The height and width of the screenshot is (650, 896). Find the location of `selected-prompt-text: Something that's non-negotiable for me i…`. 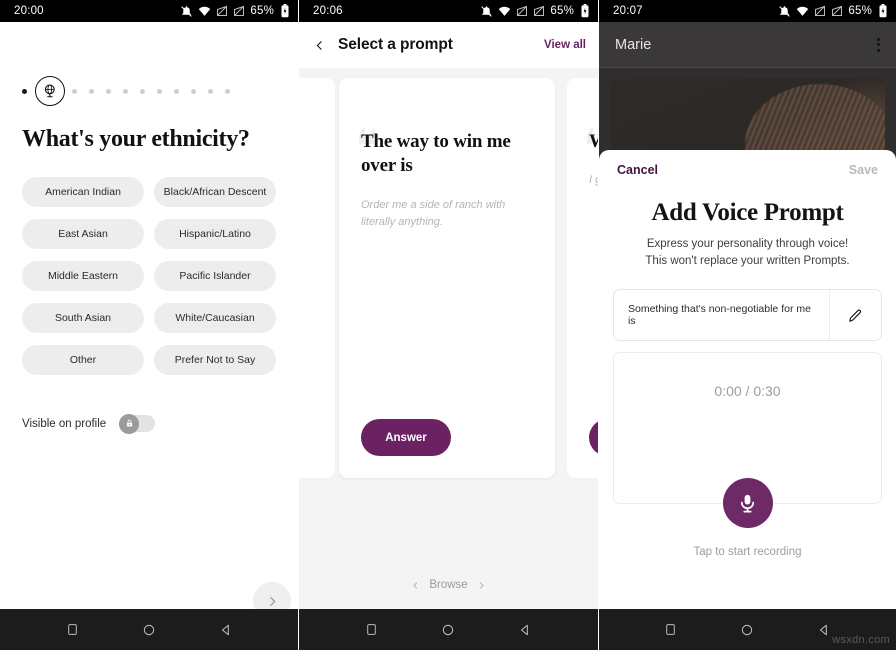

selected-prompt-text: Something that's non-negotiable for me i… is located at coordinates (719, 315).